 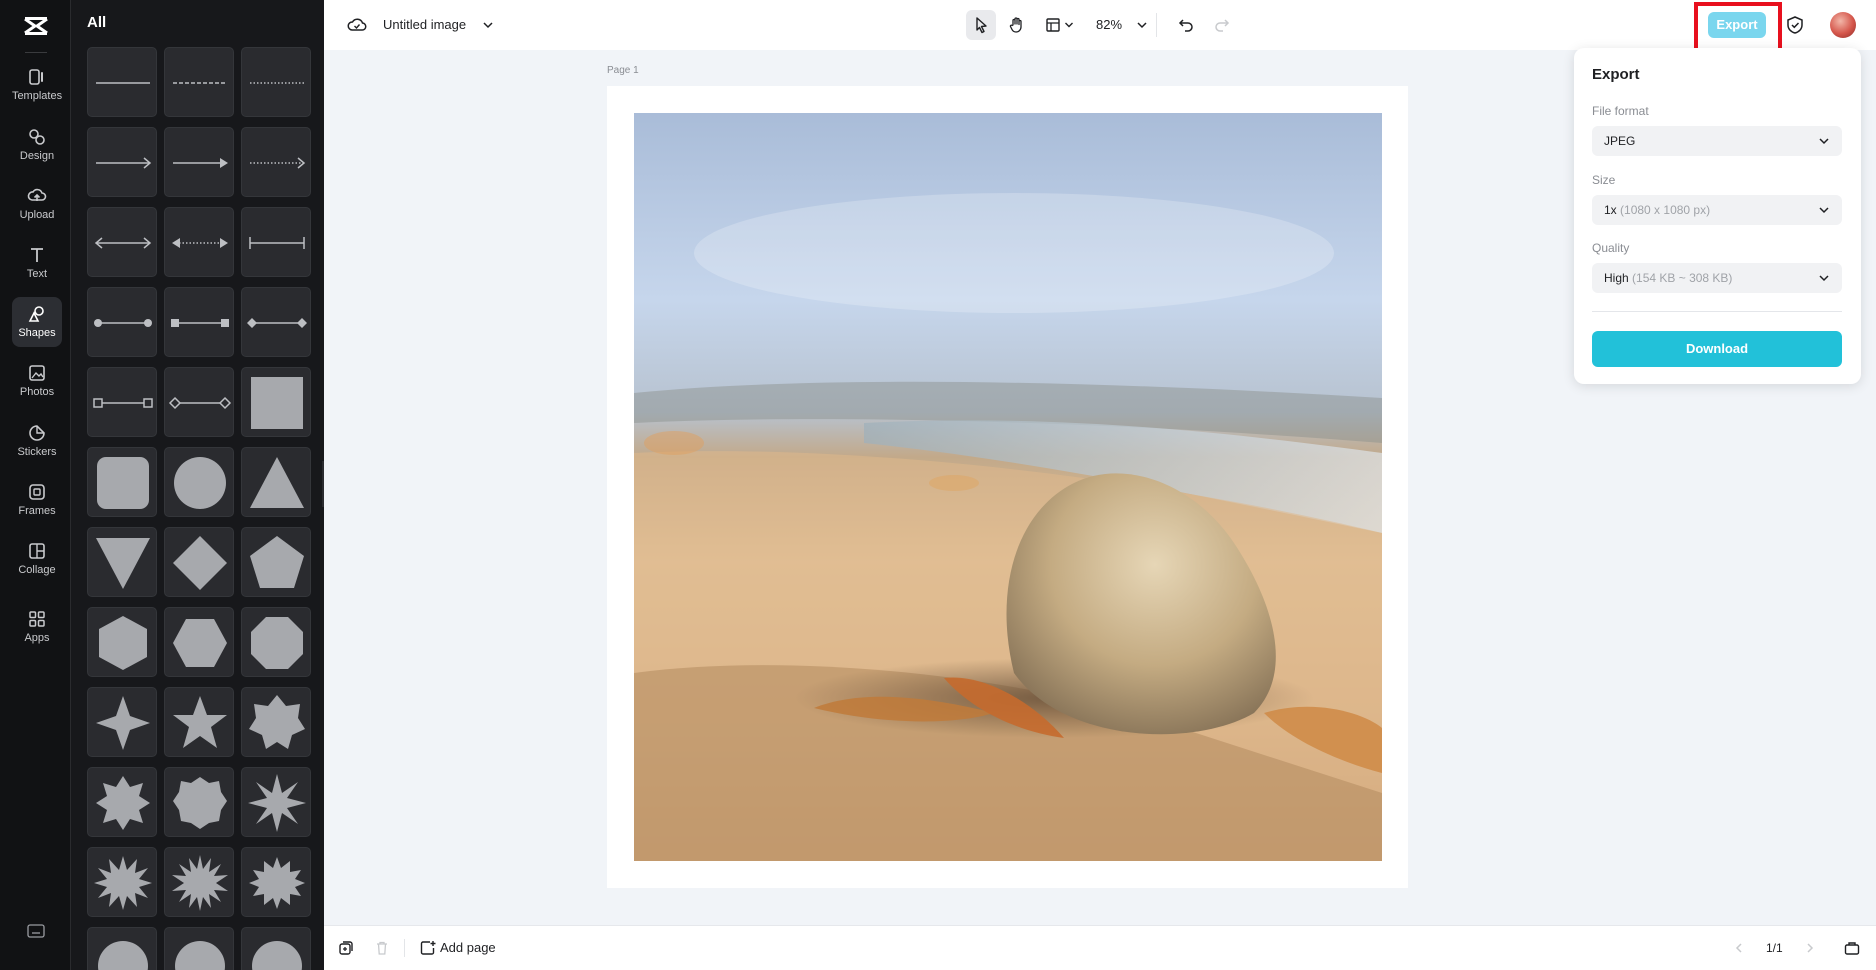 What do you see at coordinates (1109, 24) in the screenshot?
I see `zoom-level: 82%` at bounding box center [1109, 24].